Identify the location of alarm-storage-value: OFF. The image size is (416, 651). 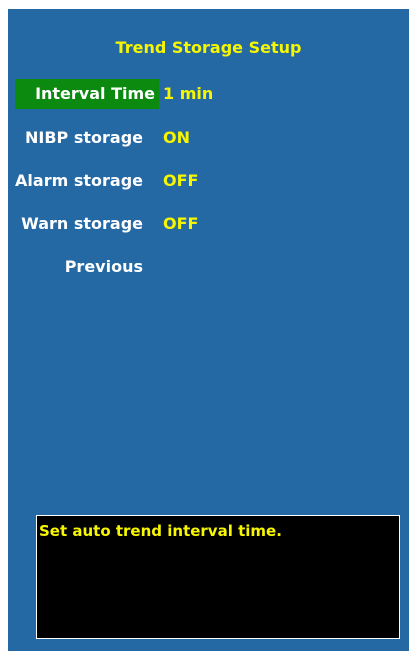
(180, 181).